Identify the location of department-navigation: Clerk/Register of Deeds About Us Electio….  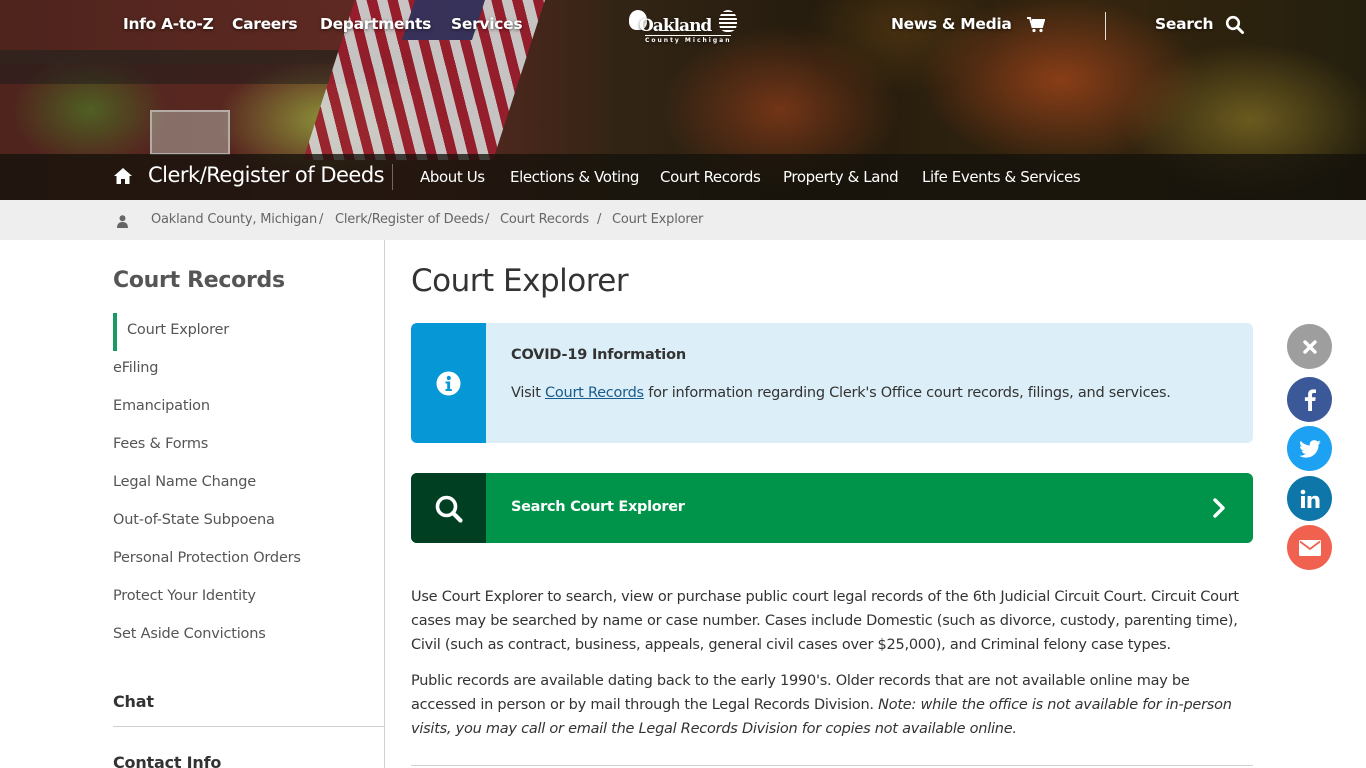
(683, 177).